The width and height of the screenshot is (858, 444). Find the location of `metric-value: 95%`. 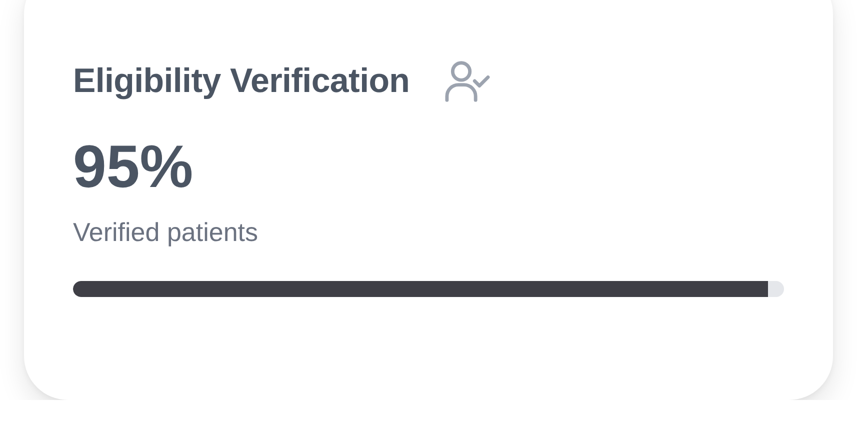

metric-value: 95% is located at coordinates (133, 167).